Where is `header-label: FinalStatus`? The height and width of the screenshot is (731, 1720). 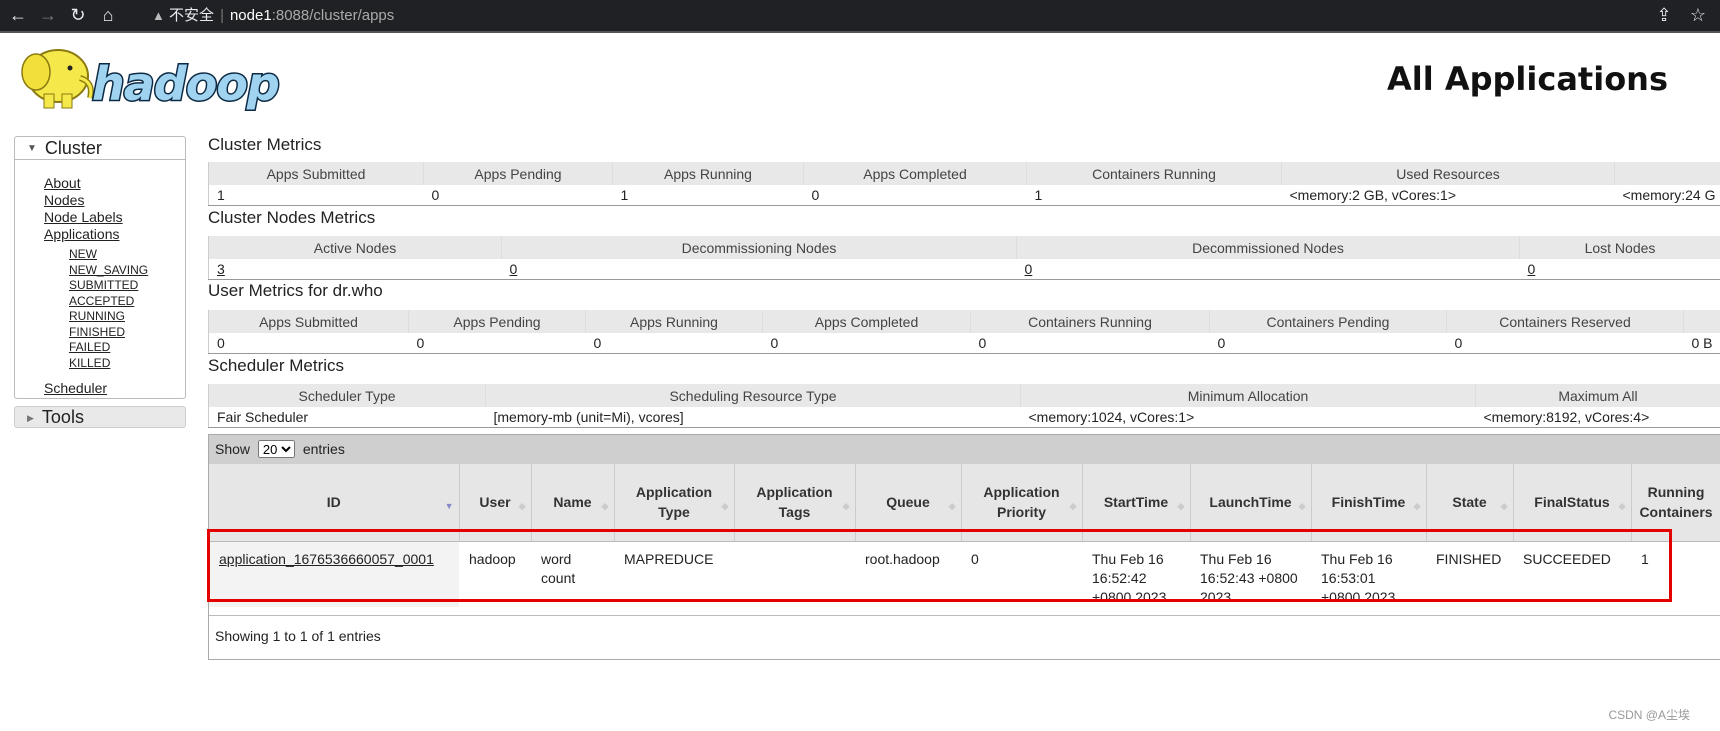
header-label: FinalStatus is located at coordinates (1572, 502).